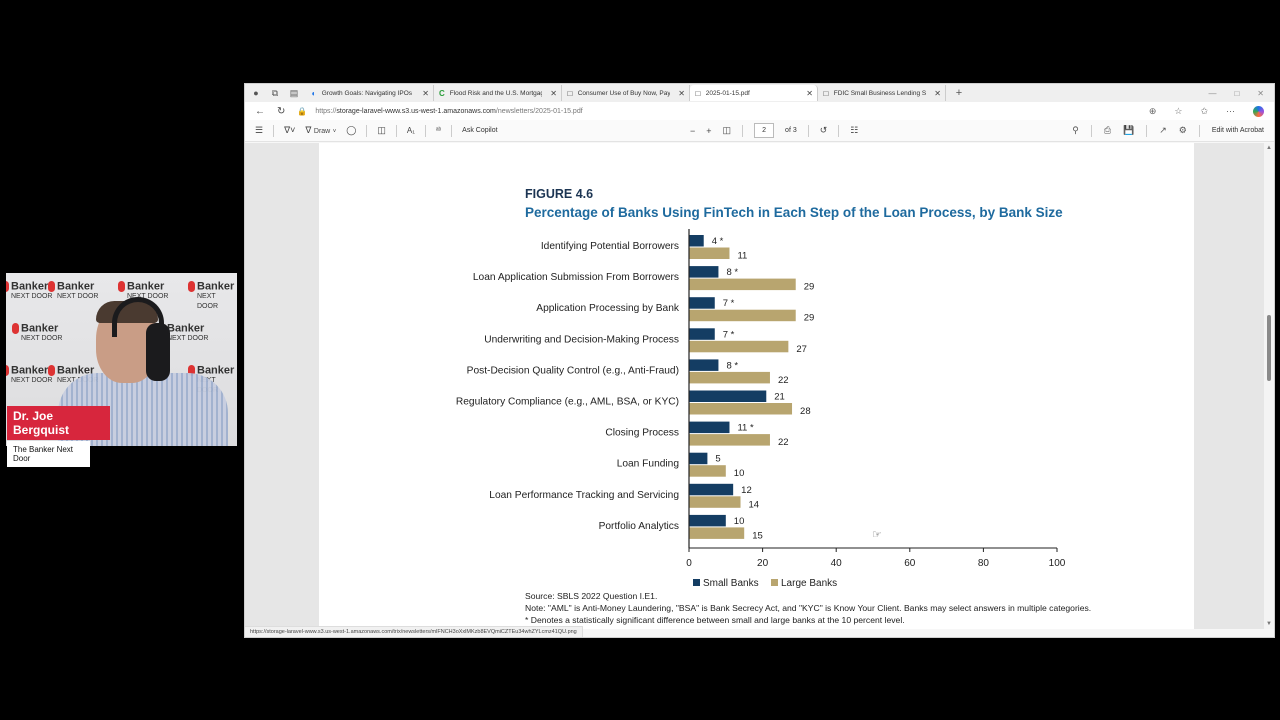  What do you see at coordinates (692, 131) in the screenshot?
I see `zoom-out-icon: −` at bounding box center [692, 131].